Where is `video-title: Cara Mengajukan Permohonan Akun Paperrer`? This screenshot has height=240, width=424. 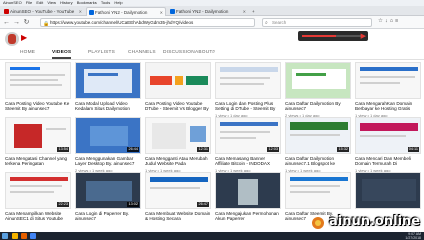
video-title: Cara Mengajukan Permohonan Akun Paperrer is located at coordinates (248, 216).